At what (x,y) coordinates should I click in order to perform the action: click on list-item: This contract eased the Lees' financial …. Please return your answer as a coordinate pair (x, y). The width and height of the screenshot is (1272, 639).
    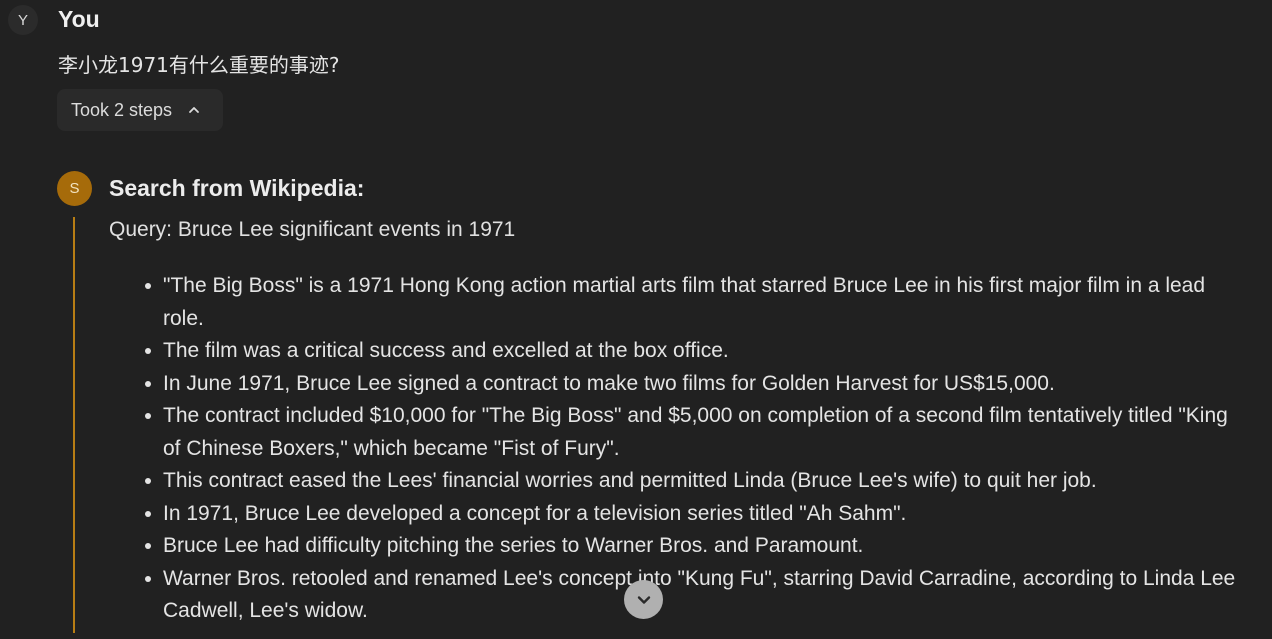
    Looking at the image, I should click on (697, 481).